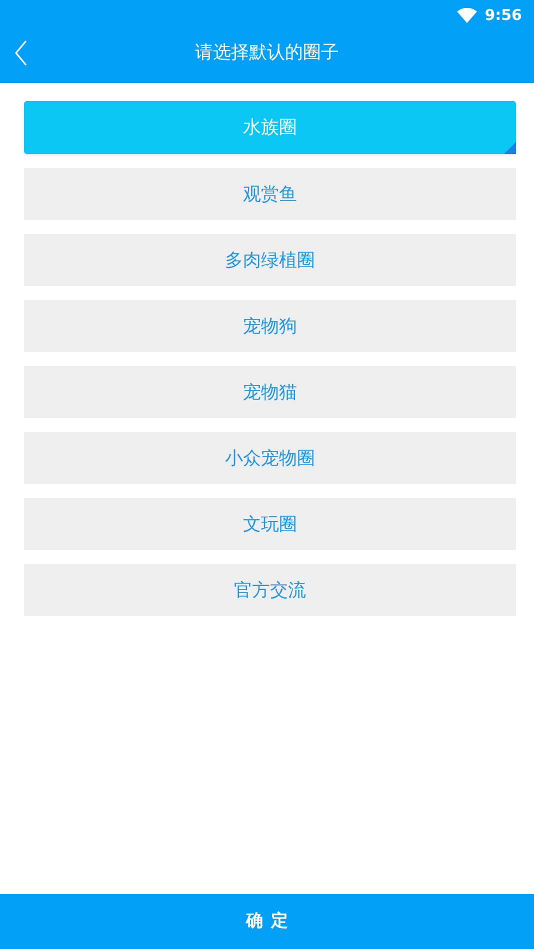 The image size is (534, 949). I want to click on confirm-button: 确定, so click(267, 921).